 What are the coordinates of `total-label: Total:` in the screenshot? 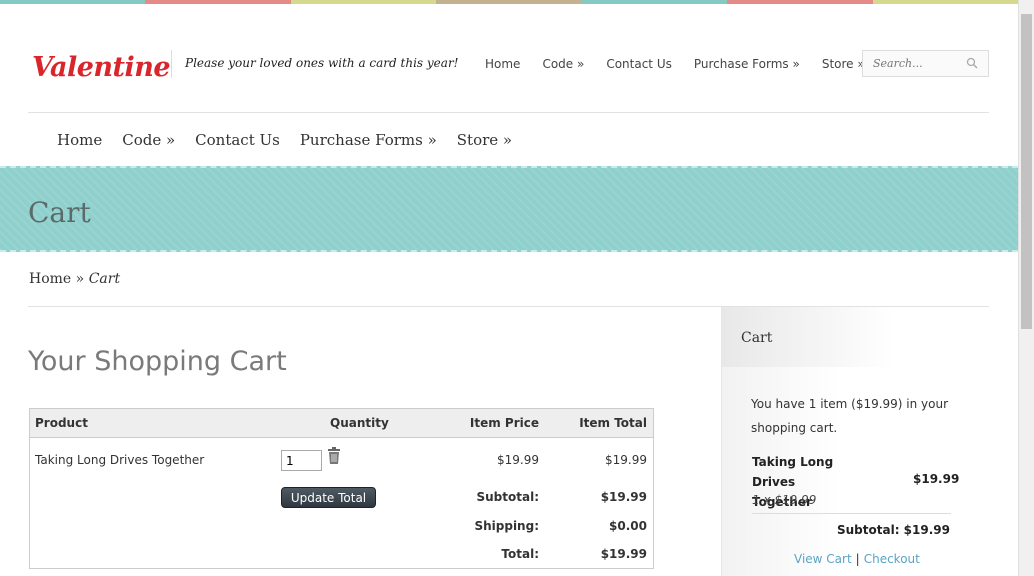 It's located at (520, 554).